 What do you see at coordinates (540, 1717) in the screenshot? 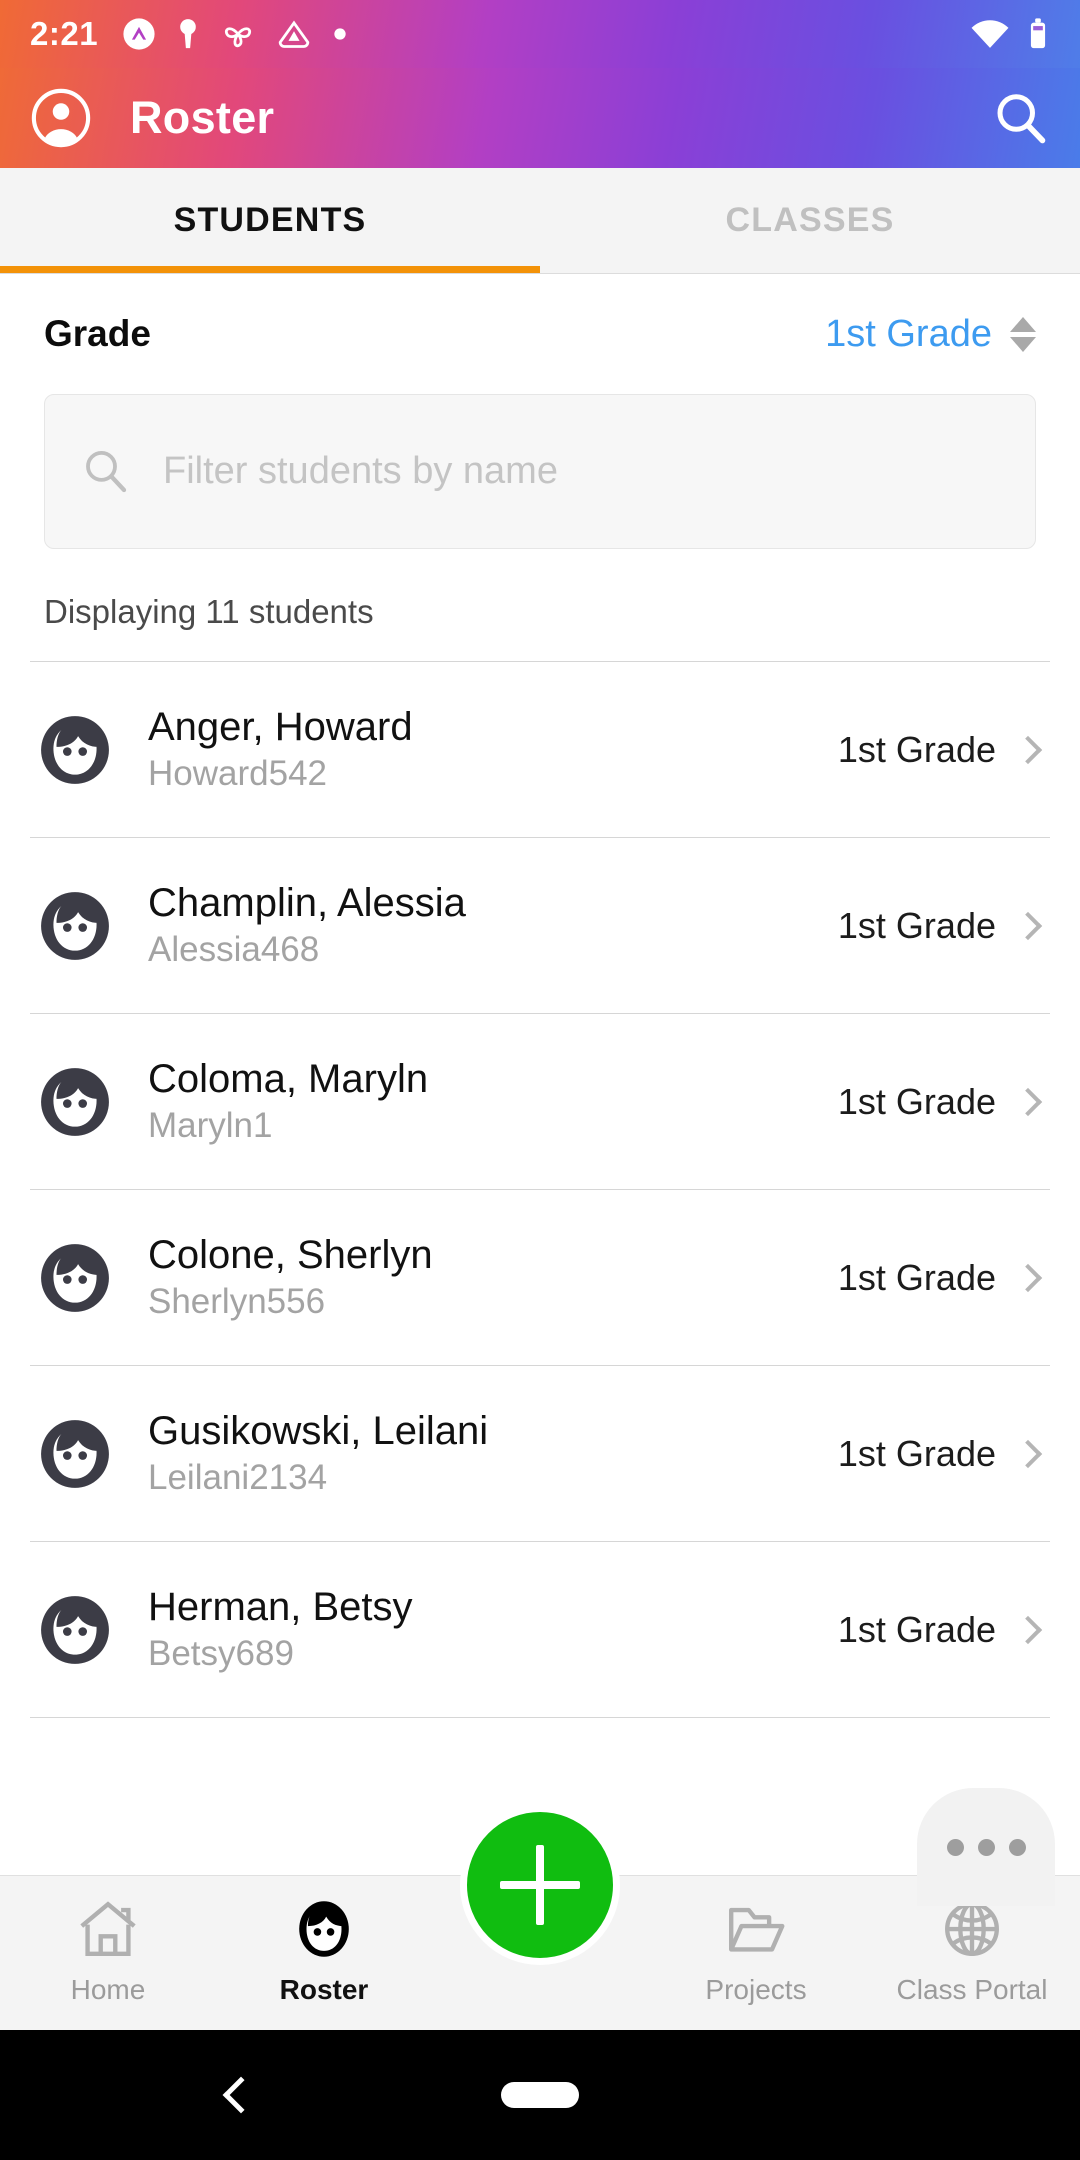
I see `list-divider` at bounding box center [540, 1717].